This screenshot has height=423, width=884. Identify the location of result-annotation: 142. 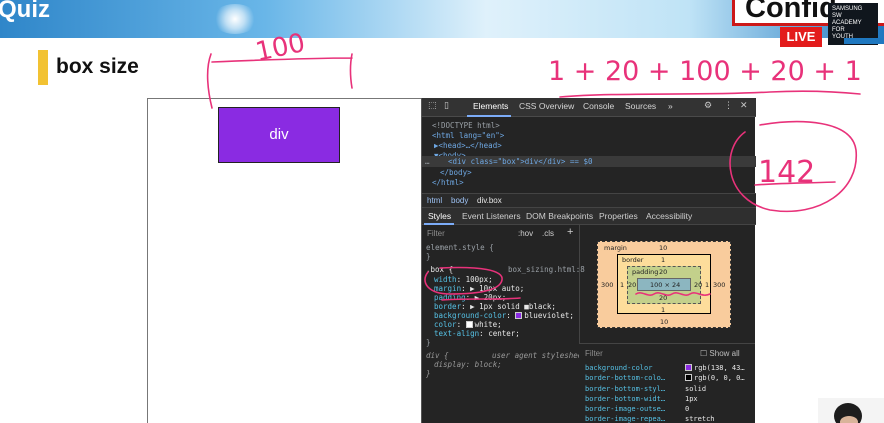
(786, 172).